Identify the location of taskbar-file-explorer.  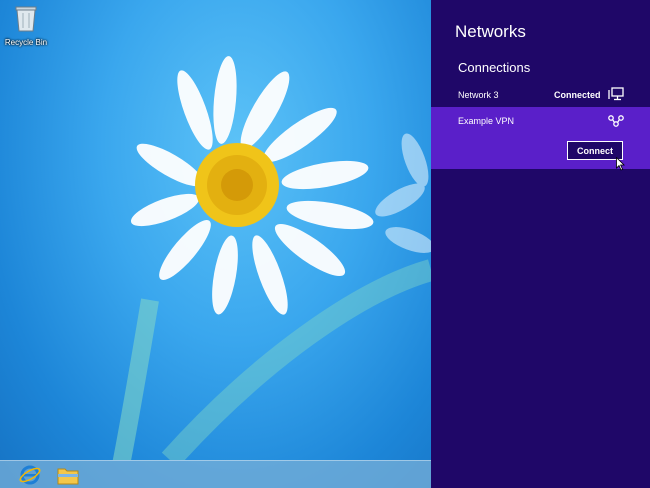
(68, 475).